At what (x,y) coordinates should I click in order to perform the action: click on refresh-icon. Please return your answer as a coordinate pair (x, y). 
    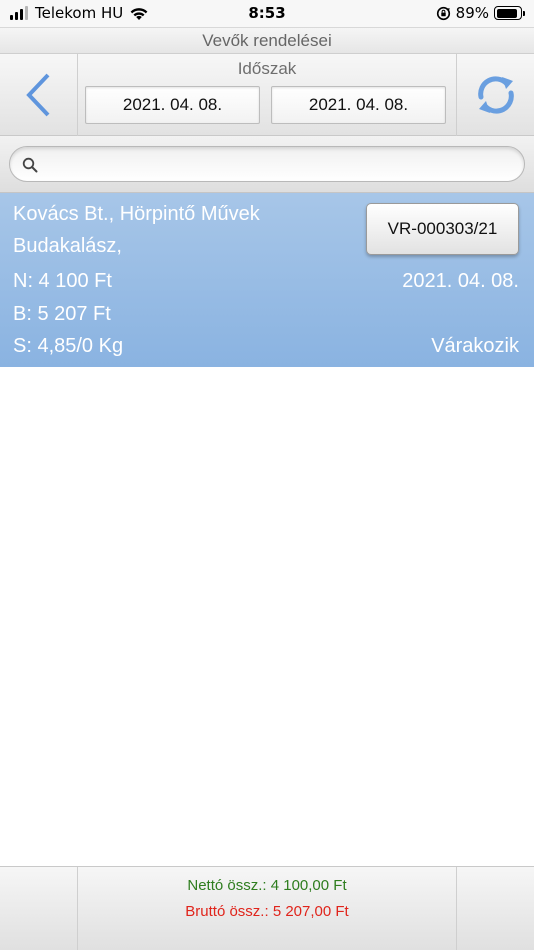
    Looking at the image, I should click on (495, 95).